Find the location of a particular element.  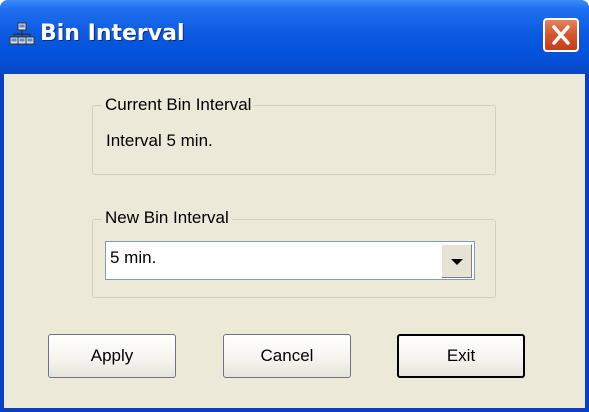

close-button is located at coordinates (561, 35).